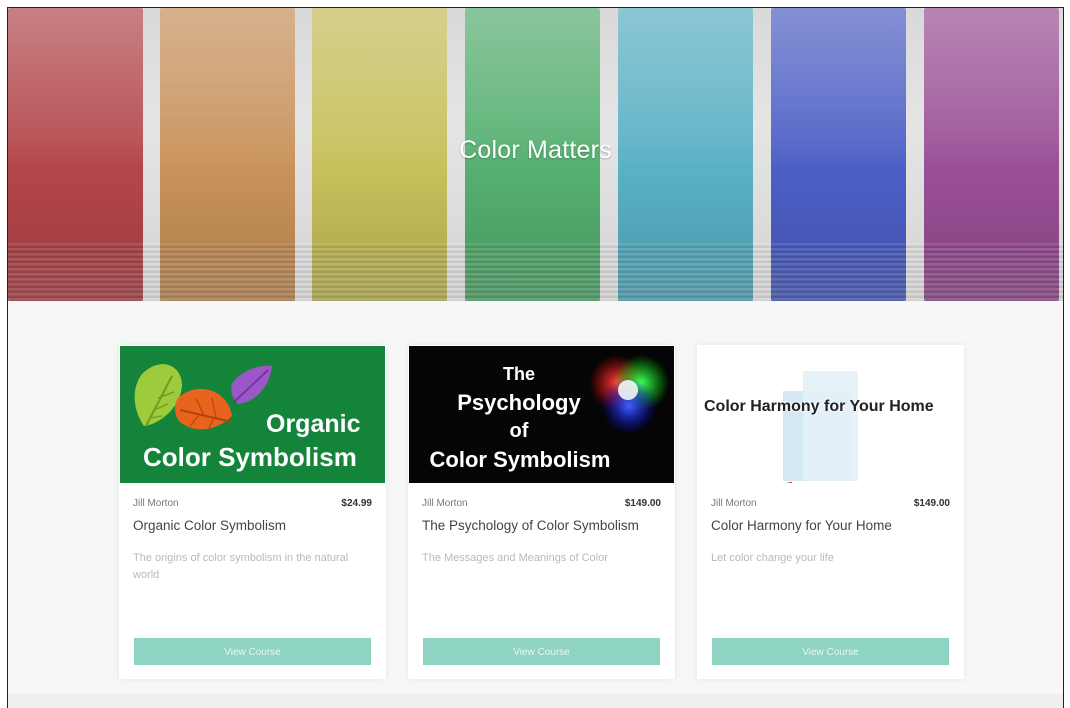  I want to click on course-image-text-line2: Psychology, so click(519, 402).